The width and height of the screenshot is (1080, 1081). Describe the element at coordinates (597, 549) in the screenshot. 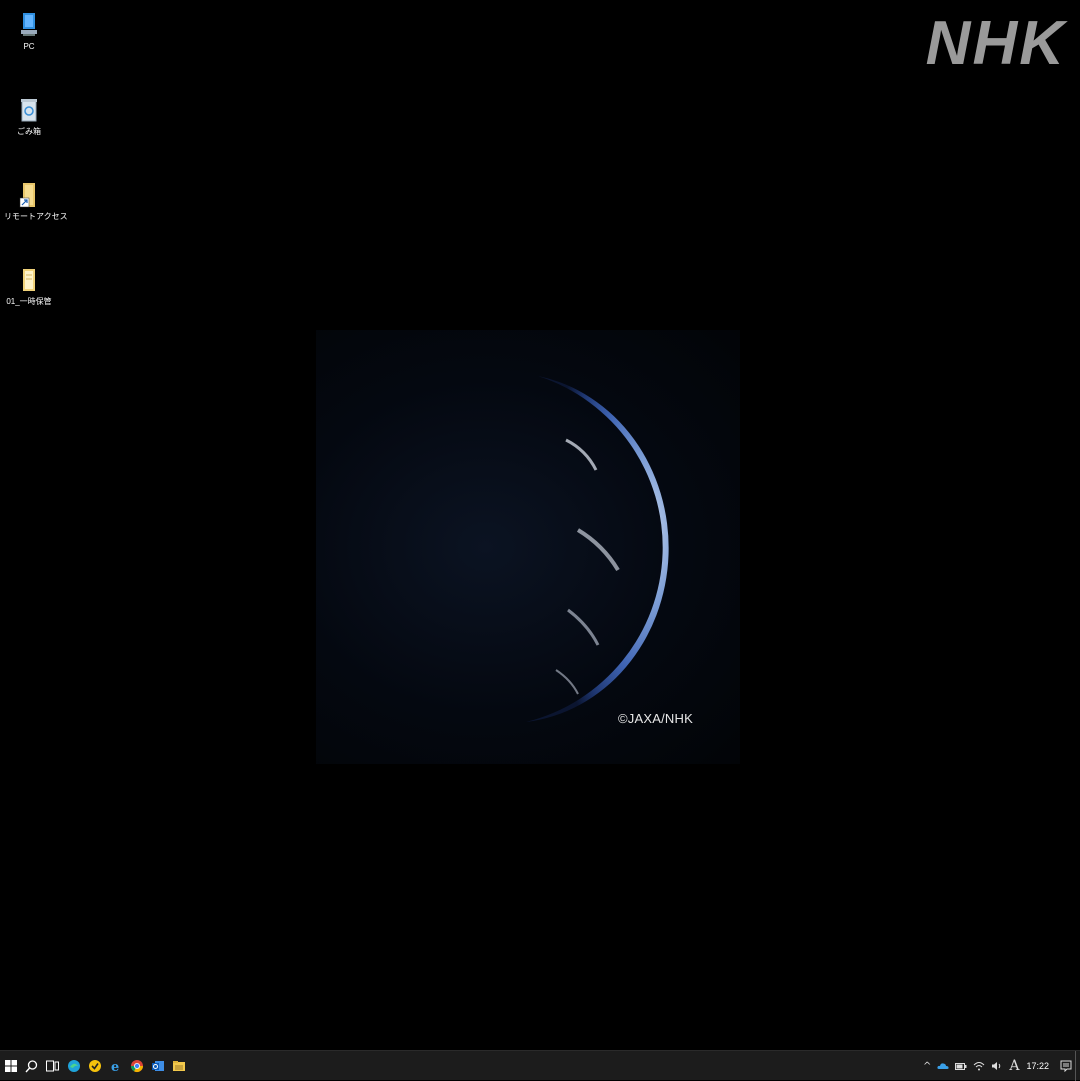

I see `earth-crescent-graphic` at that location.